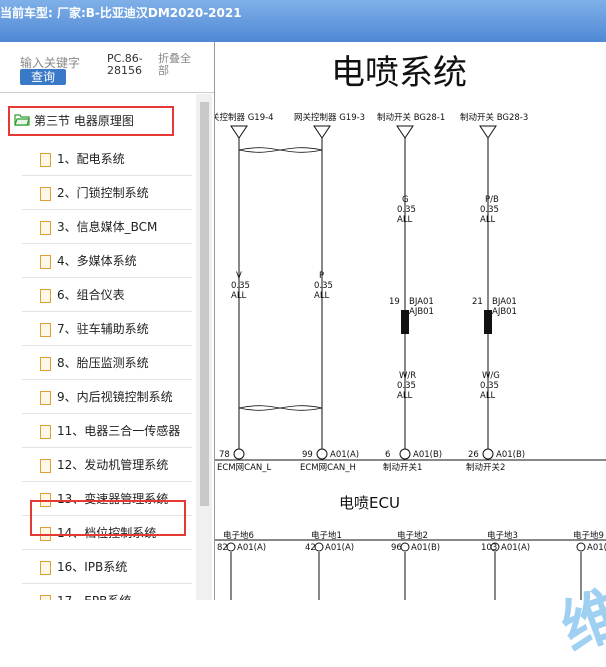  Describe the element at coordinates (491, 376) in the screenshot. I see `wire-color: W/G` at that location.